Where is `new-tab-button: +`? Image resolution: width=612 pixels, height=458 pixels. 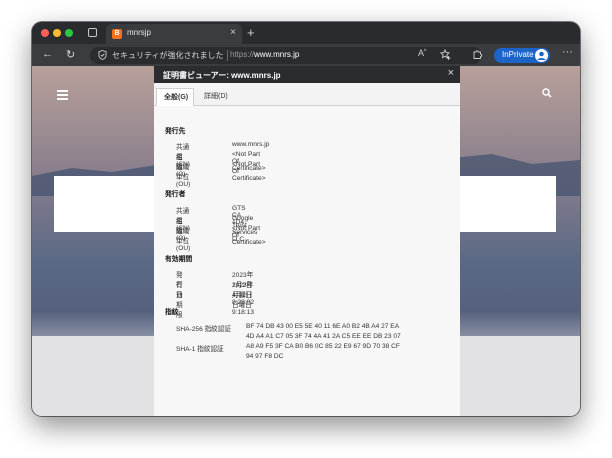 new-tab-button: + is located at coordinates (251, 32).